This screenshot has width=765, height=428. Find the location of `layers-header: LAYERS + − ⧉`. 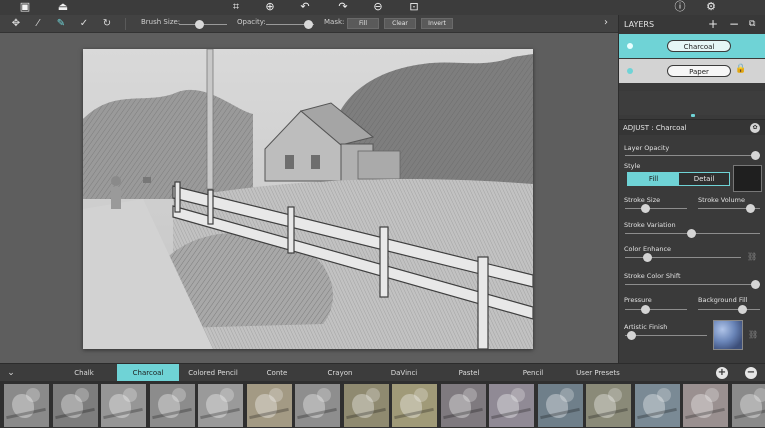

layers-header: LAYERS + − ⧉ is located at coordinates (692, 24).